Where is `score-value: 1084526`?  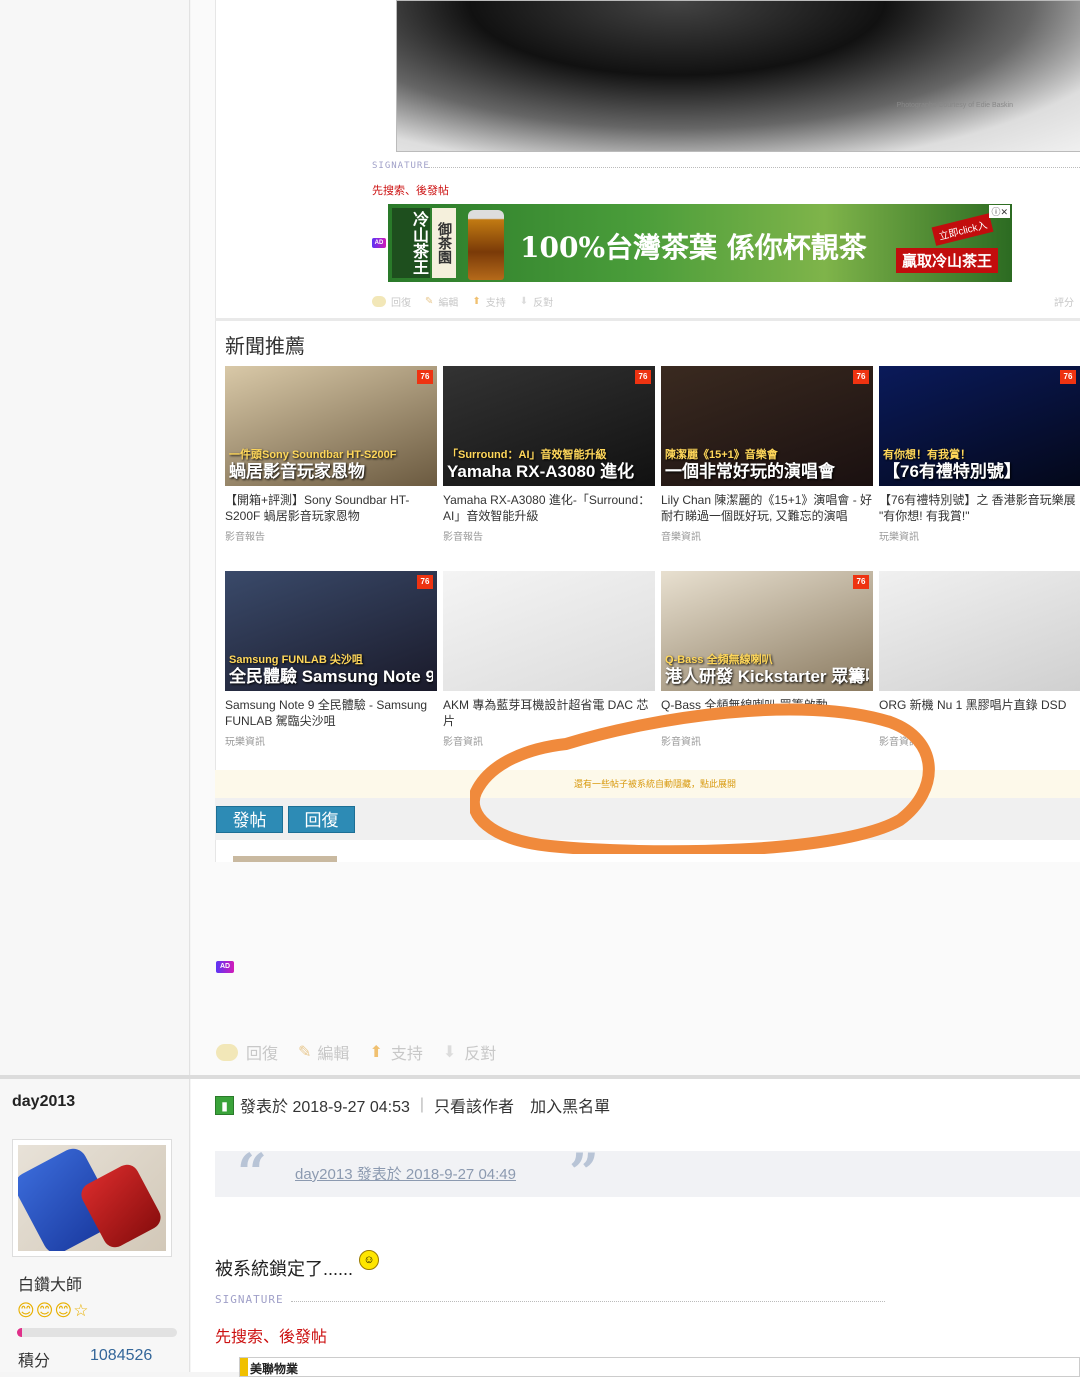 score-value: 1084526 is located at coordinates (121, 1356).